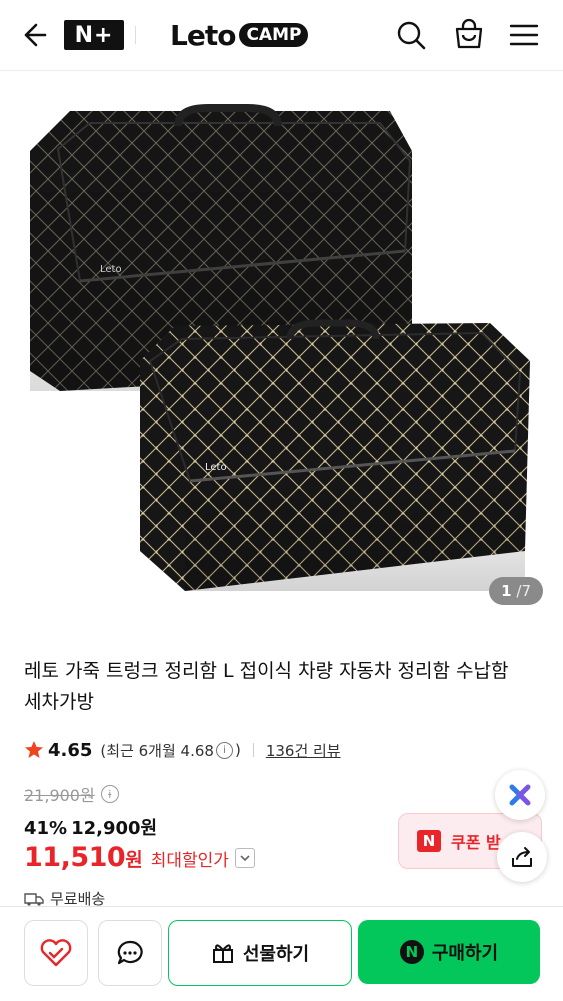 This screenshot has width=563, height=1001. What do you see at coordinates (476, 842) in the screenshot?
I see `coupon-label: 쿠폰 받` at bounding box center [476, 842].